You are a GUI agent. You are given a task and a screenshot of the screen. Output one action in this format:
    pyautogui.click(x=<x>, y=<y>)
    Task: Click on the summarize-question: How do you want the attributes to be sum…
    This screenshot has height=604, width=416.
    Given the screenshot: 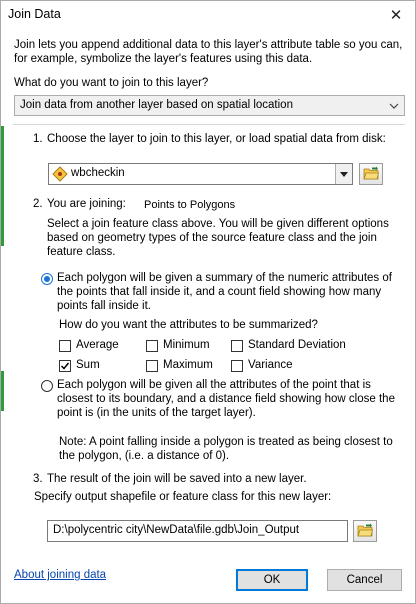 What is the action you would take?
    pyautogui.click(x=188, y=325)
    